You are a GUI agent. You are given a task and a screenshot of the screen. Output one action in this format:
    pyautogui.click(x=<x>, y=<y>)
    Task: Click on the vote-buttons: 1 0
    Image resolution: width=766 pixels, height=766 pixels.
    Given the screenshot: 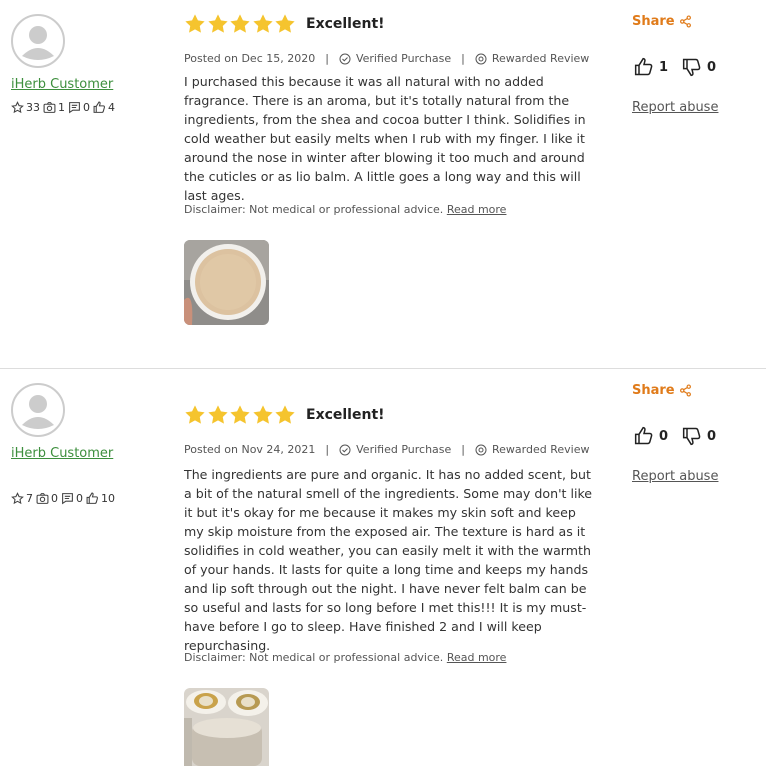 What is the action you would take?
    pyautogui.click(x=682, y=67)
    